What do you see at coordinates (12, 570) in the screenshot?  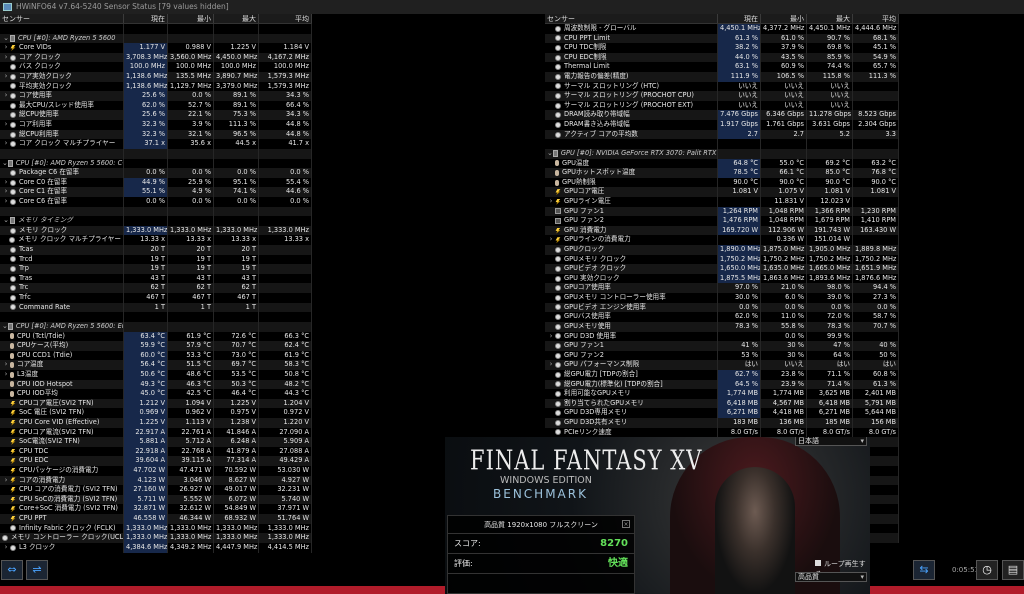 I see `expand-button: ⇔` at bounding box center [12, 570].